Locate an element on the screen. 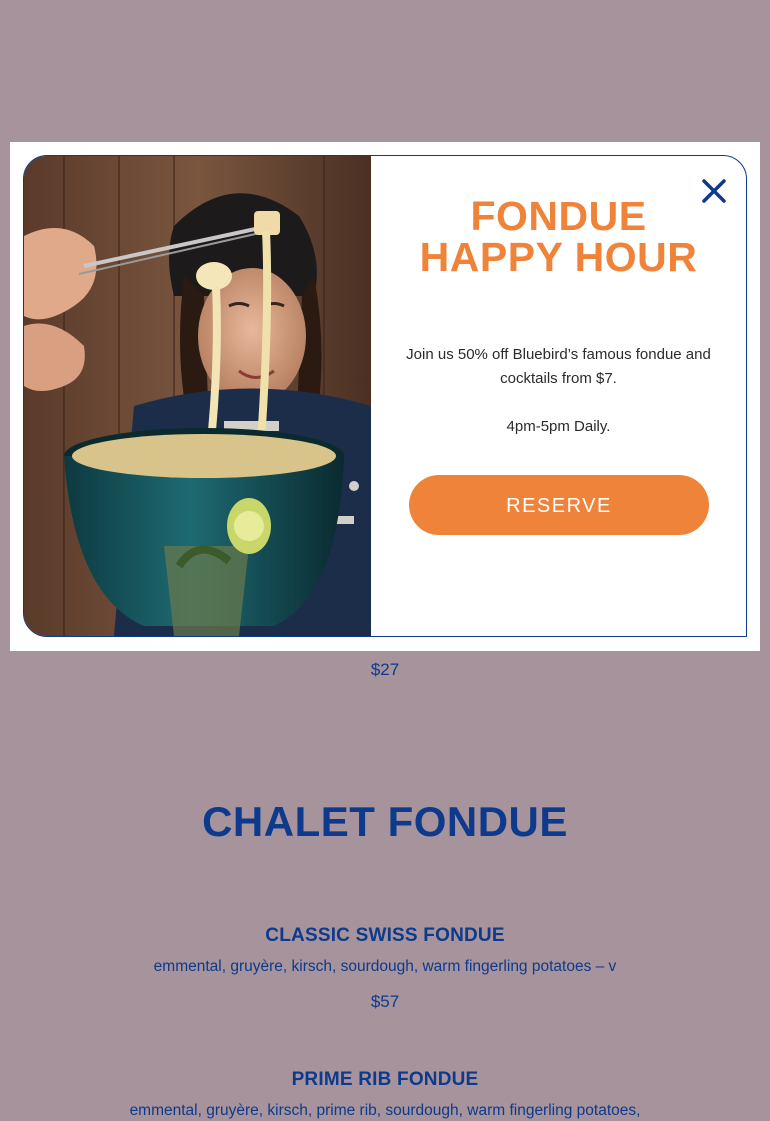 Image resolution: width=770 pixels, height=1121 pixels. menu-item-price: $57 is located at coordinates (385, 1001).